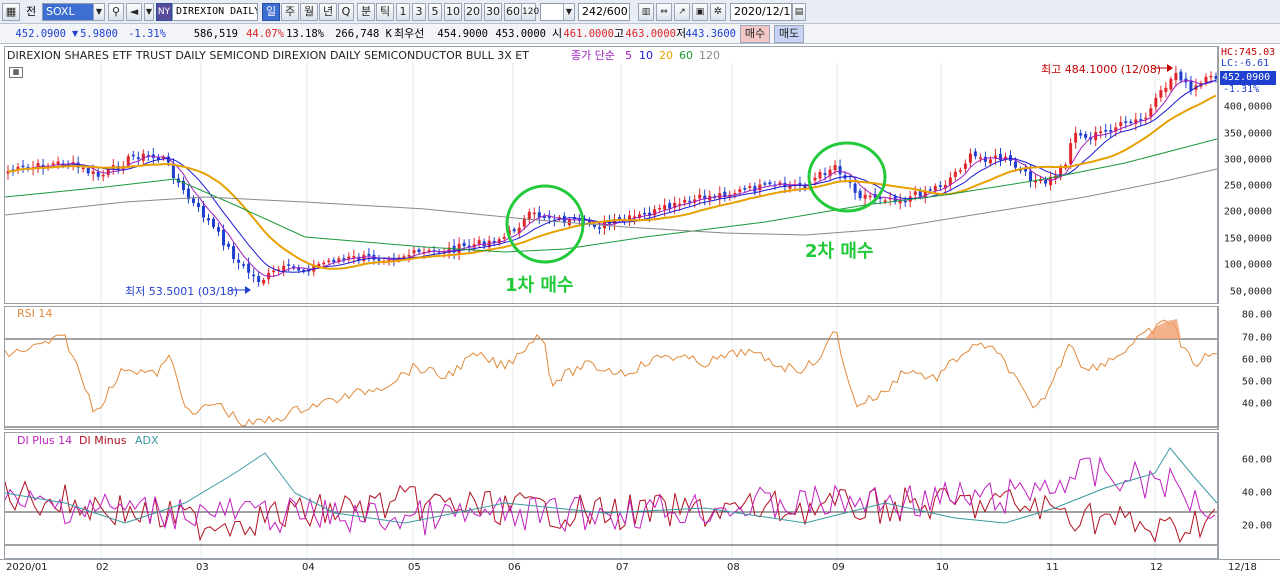 The width and height of the screenshot is (1280, 577). I want to click on trend-line-icon: ↗, so click(682, 12).